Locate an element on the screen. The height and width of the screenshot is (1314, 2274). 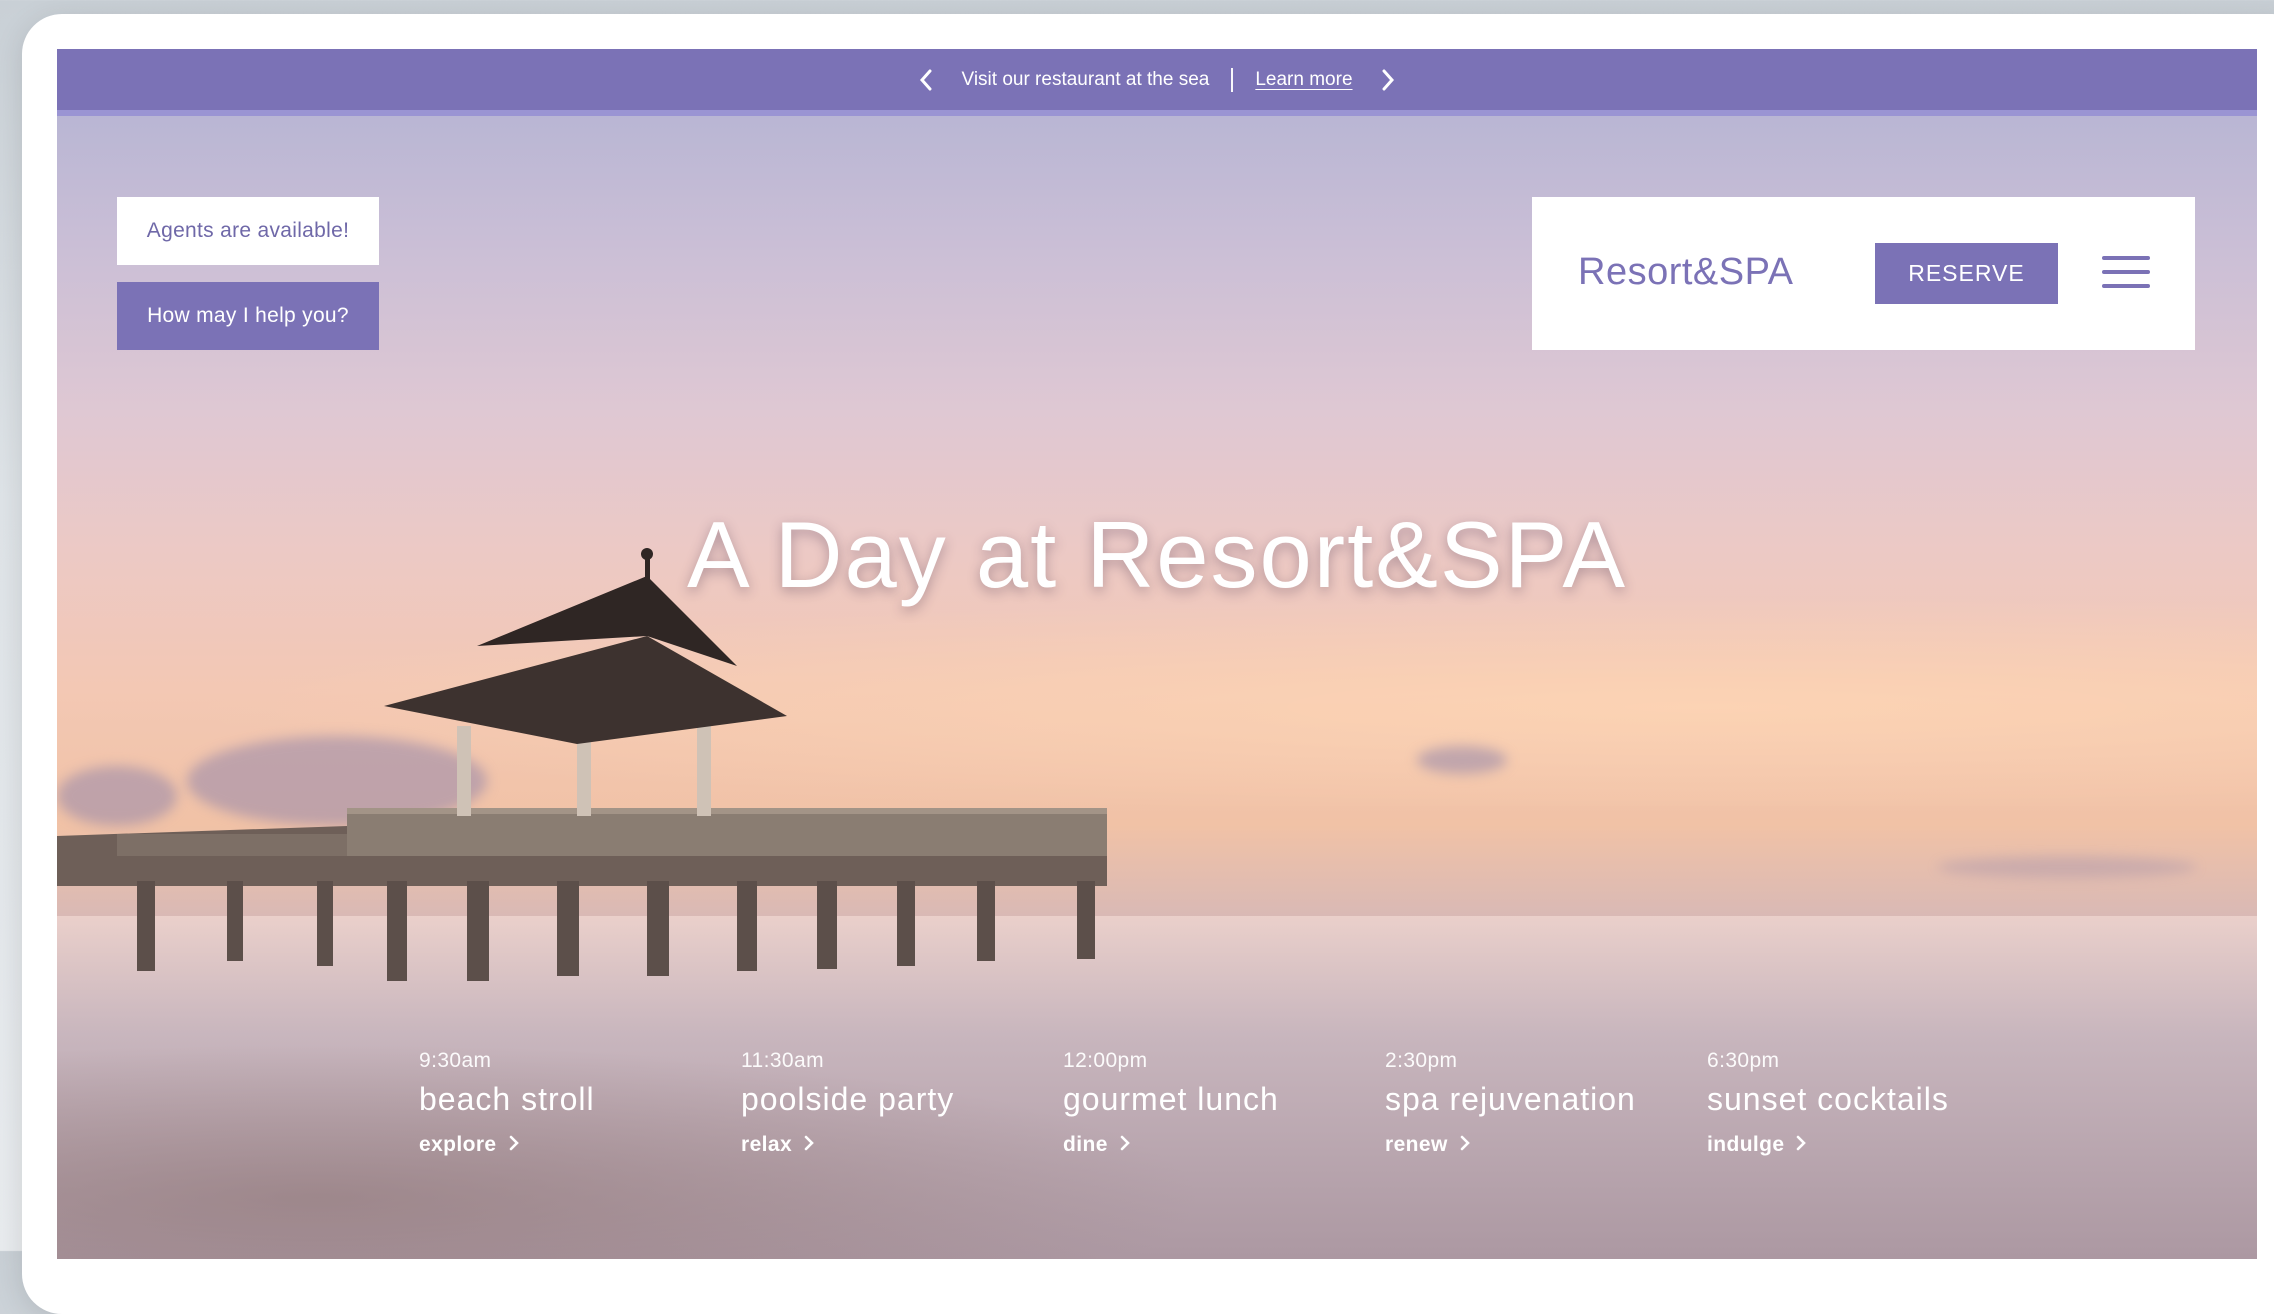
schedule-item: 11:30am poolside party relax is located at coordinates (891, 1103).